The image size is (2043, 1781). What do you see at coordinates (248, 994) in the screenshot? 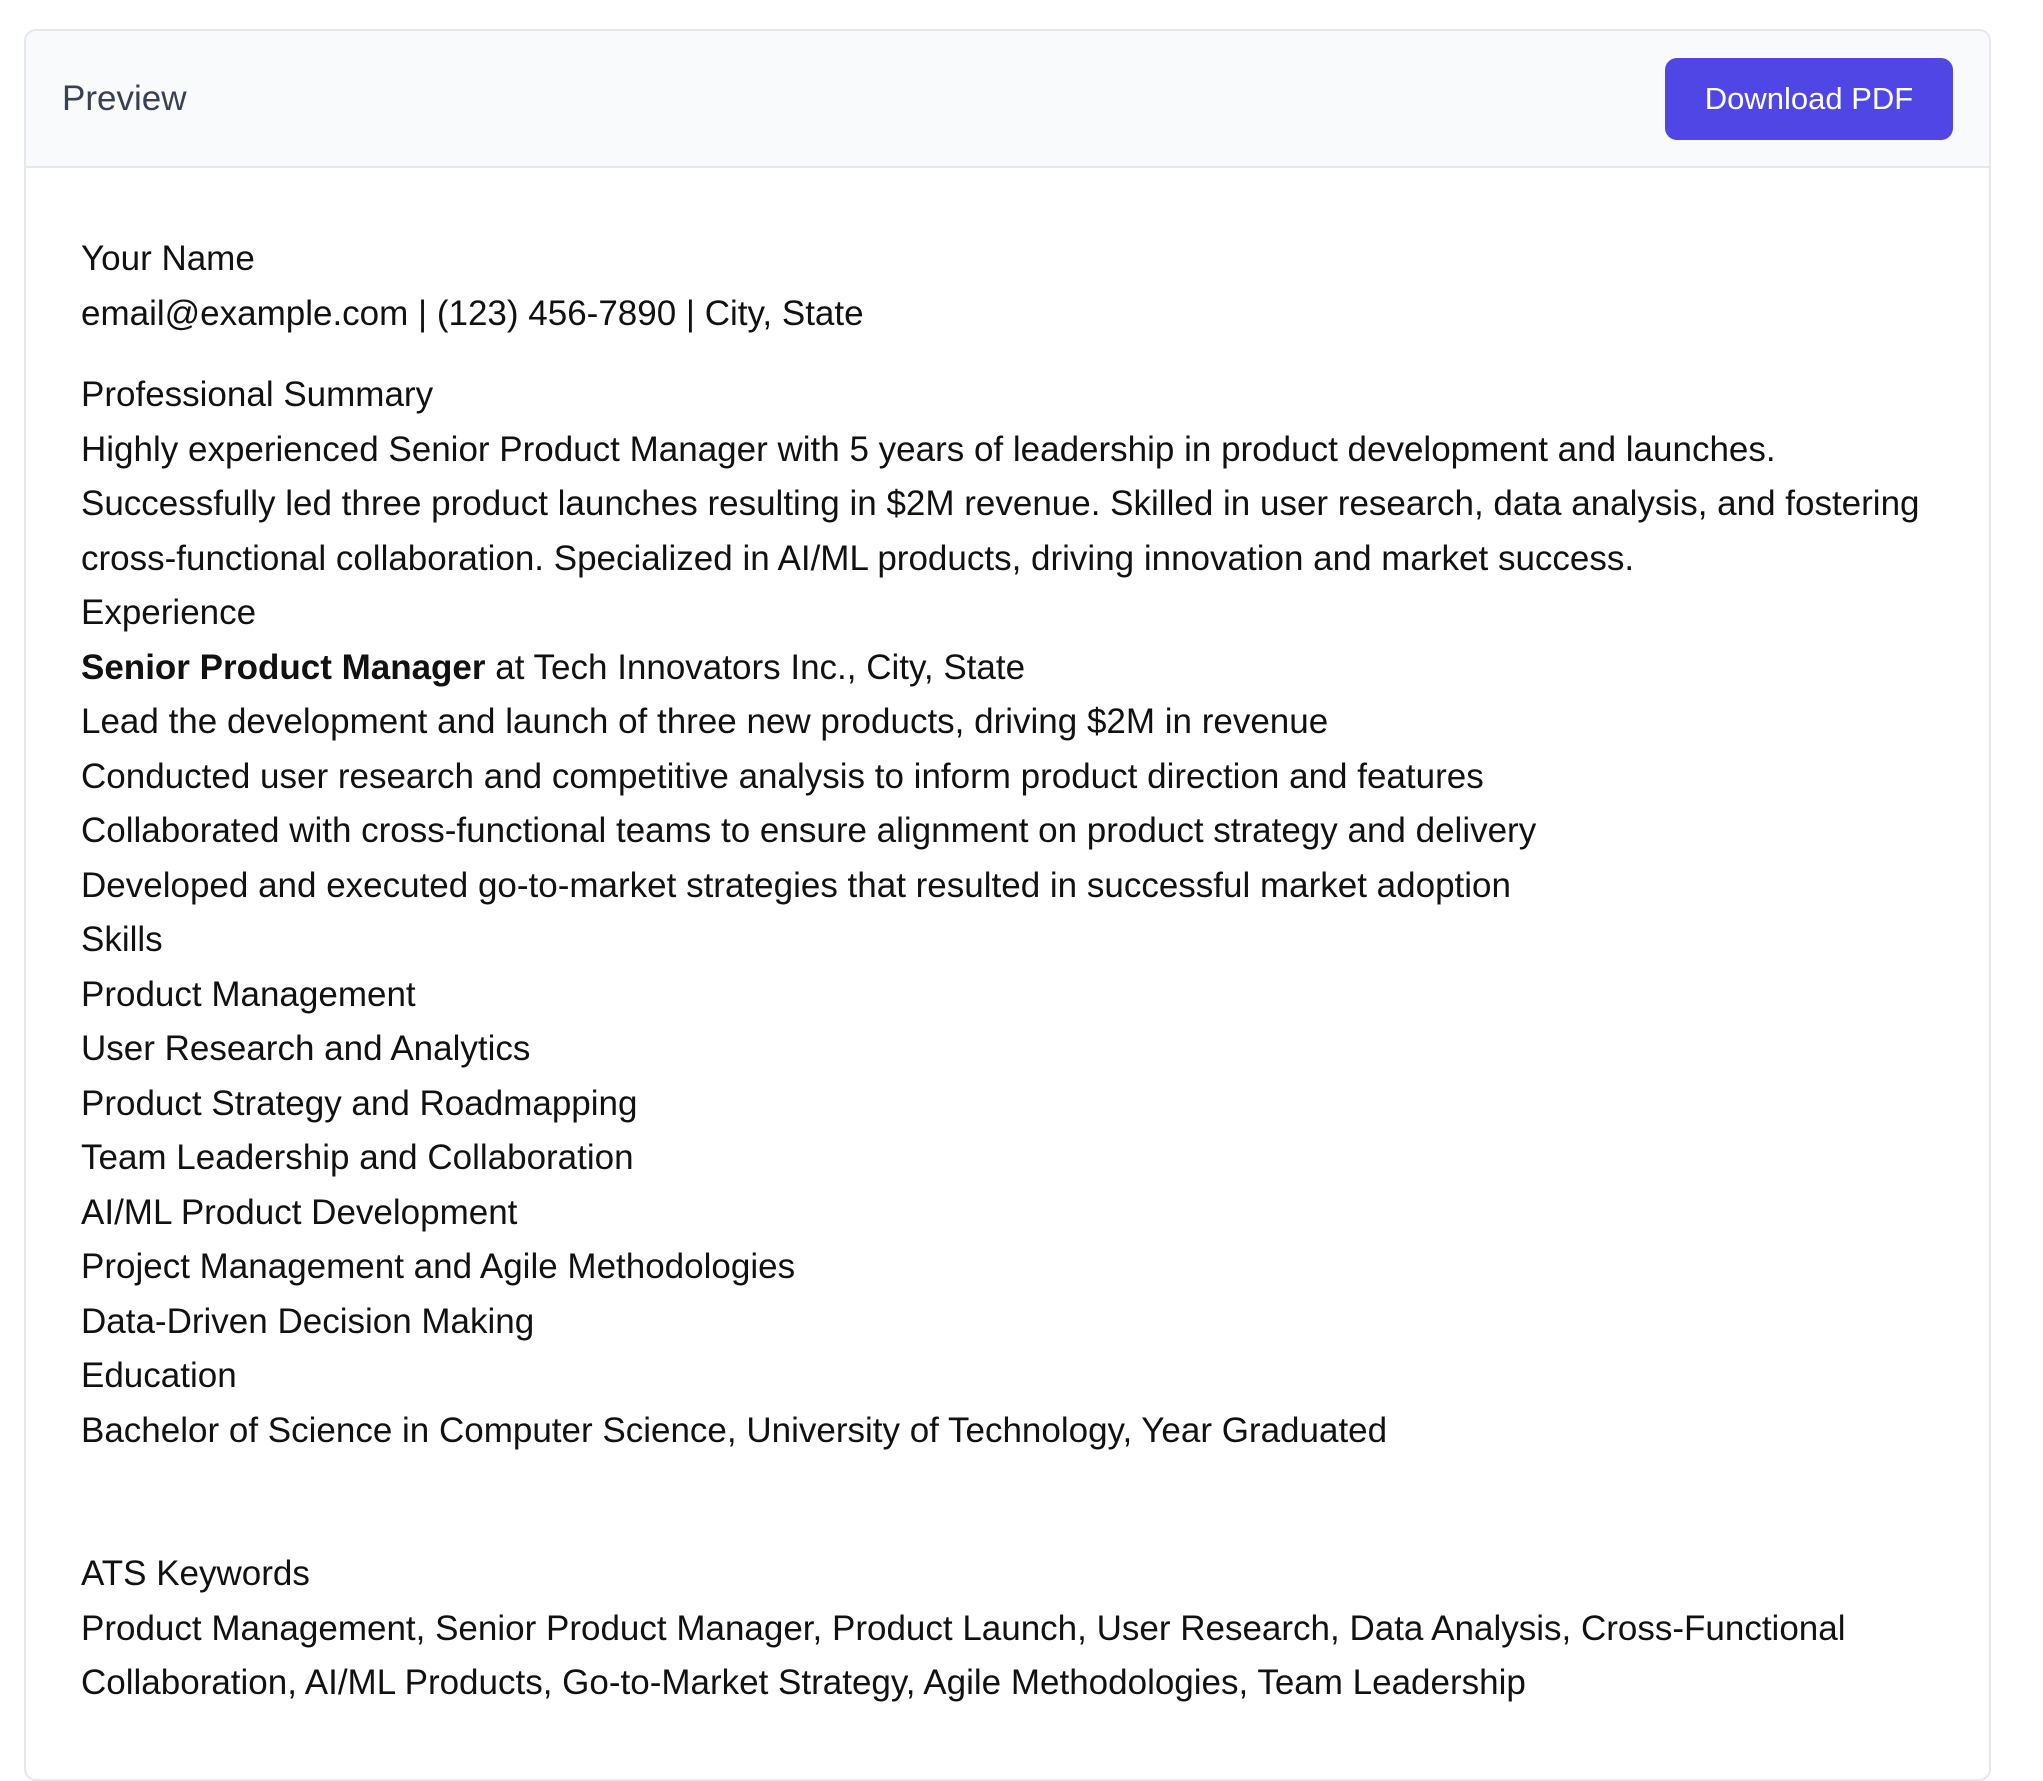
I see `skill-item: Product Management` at bounding box center [248, 994].